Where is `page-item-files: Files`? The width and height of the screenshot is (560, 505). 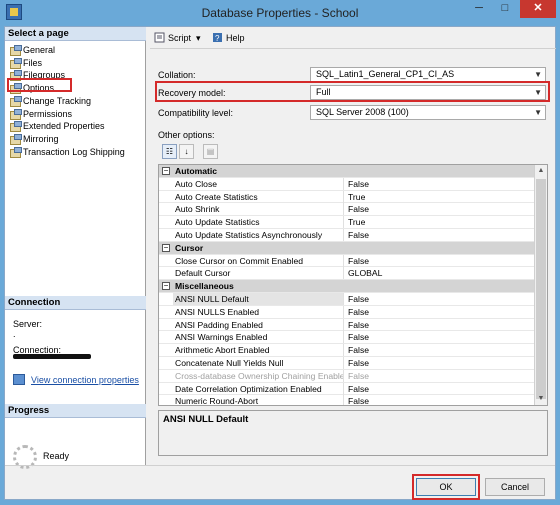 page-item-files: Files is located at coordinates (25, 63).